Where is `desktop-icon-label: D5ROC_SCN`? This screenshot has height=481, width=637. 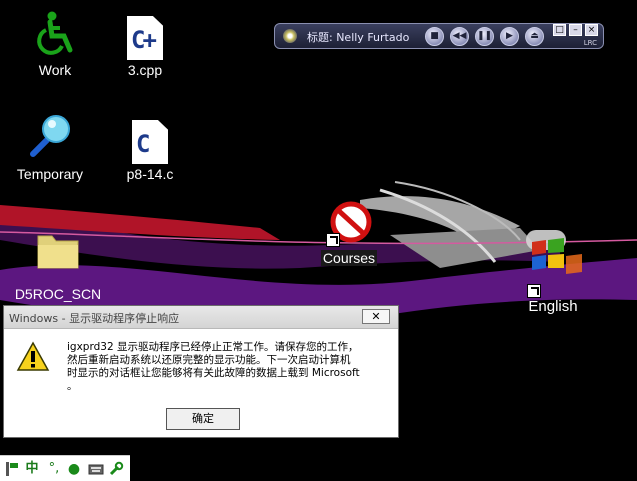 desktop-icon-label: D5ROC_SCN is located at coordinates (58, 294).